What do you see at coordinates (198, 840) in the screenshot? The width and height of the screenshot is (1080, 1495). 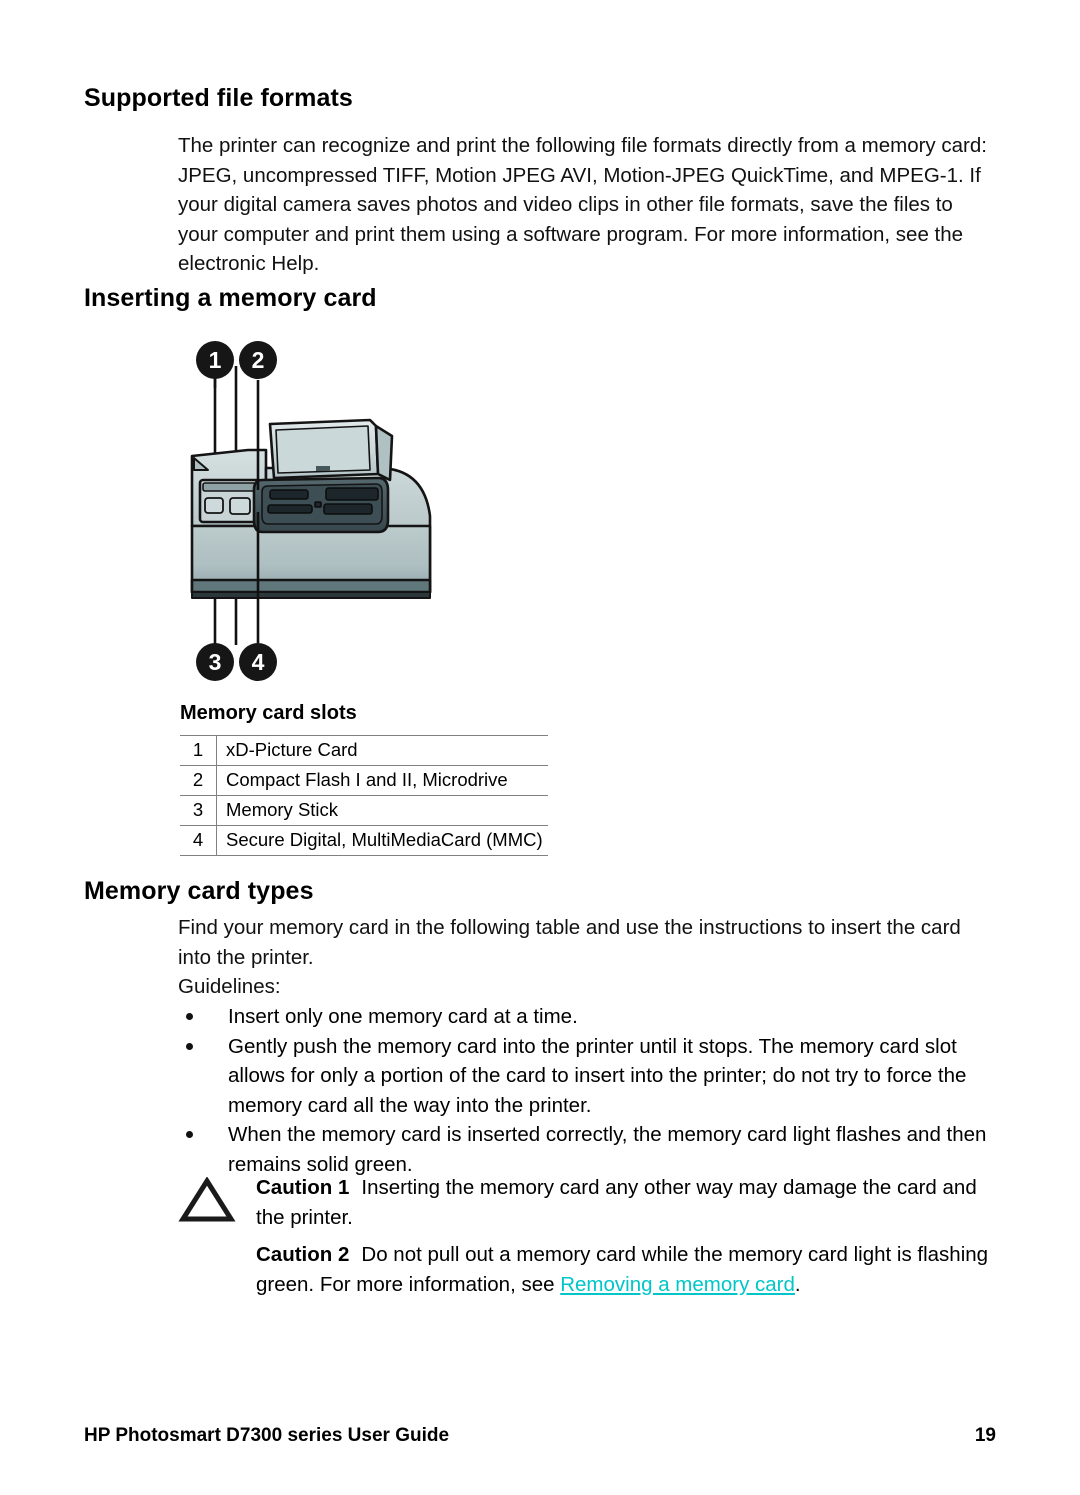 I see `slot-number: 4` at bounding box center [198, 840].